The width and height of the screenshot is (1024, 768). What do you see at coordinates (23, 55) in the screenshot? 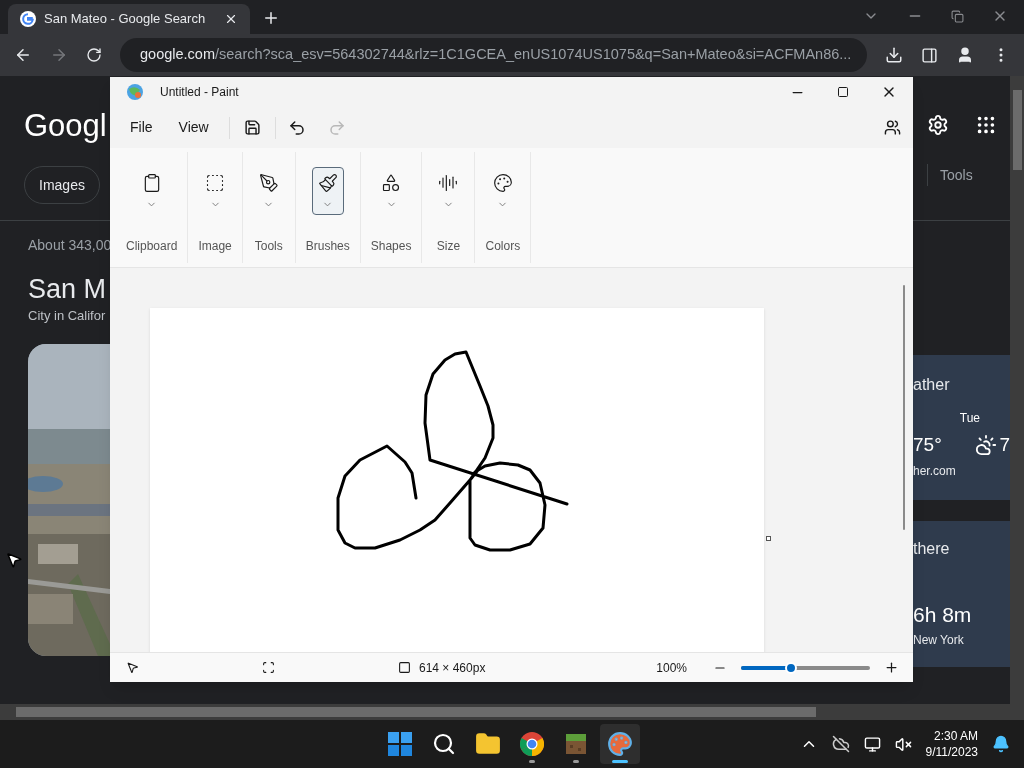
I see `back-icon` at bounding box center [23, 55].